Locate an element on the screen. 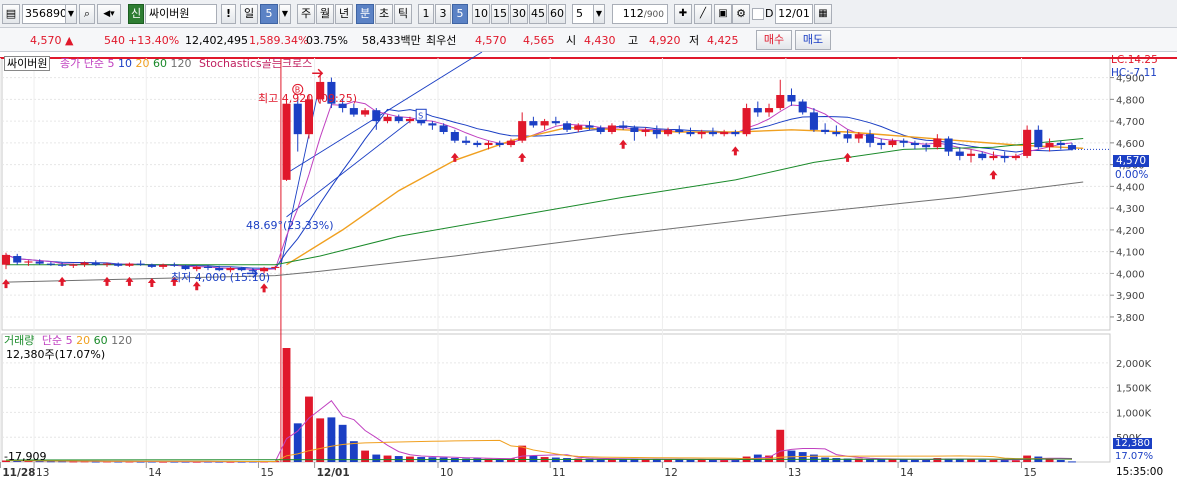 Image resolution: width=1177 pixels, height=490 pixels. count-total: /900 is located at coordinates (653, 15).